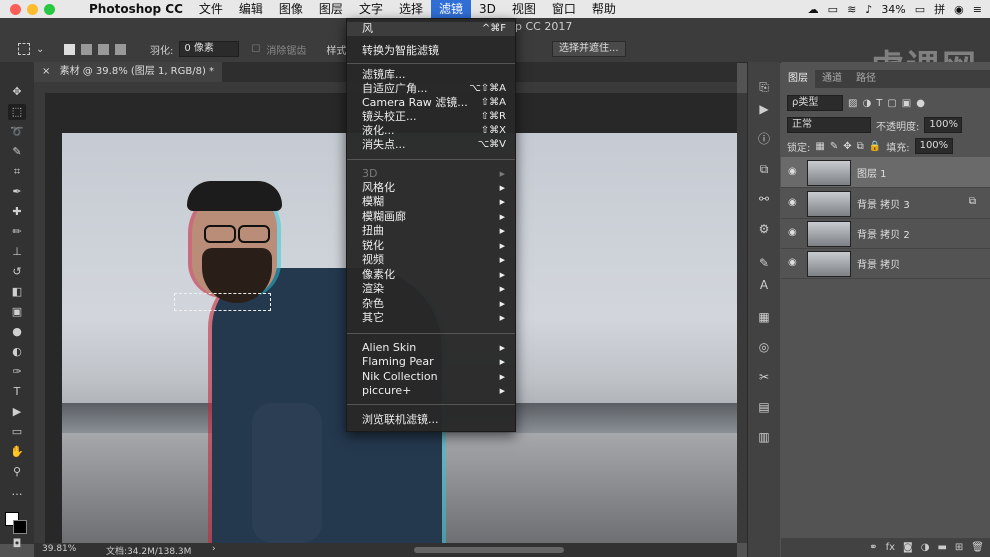 The height and width of the screenshot is (557, 990). Describe the element at coordinates (209, 49) in the screenshot. I see `feather-input: 0 像素` at that location.